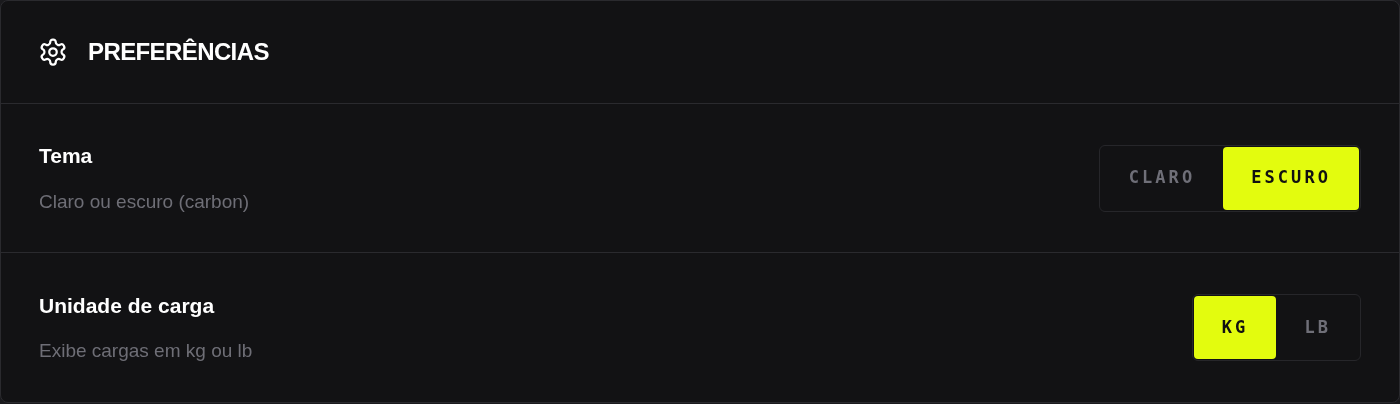  Describe the element at coordinates (1291, 178) in the screenshot. I see `option-button: ESCURO` at that location.